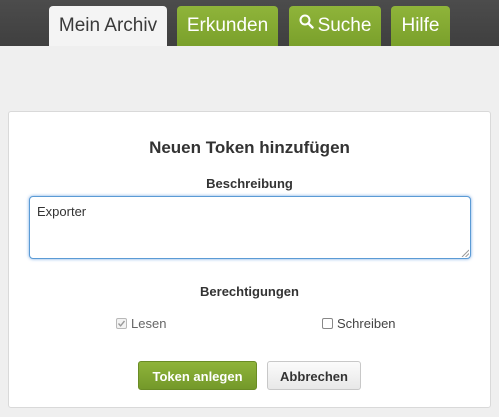 Image resolution: width=499 pixels, height=417 pixels. I want to click on tab-suche: Suche, so click(335, 26).